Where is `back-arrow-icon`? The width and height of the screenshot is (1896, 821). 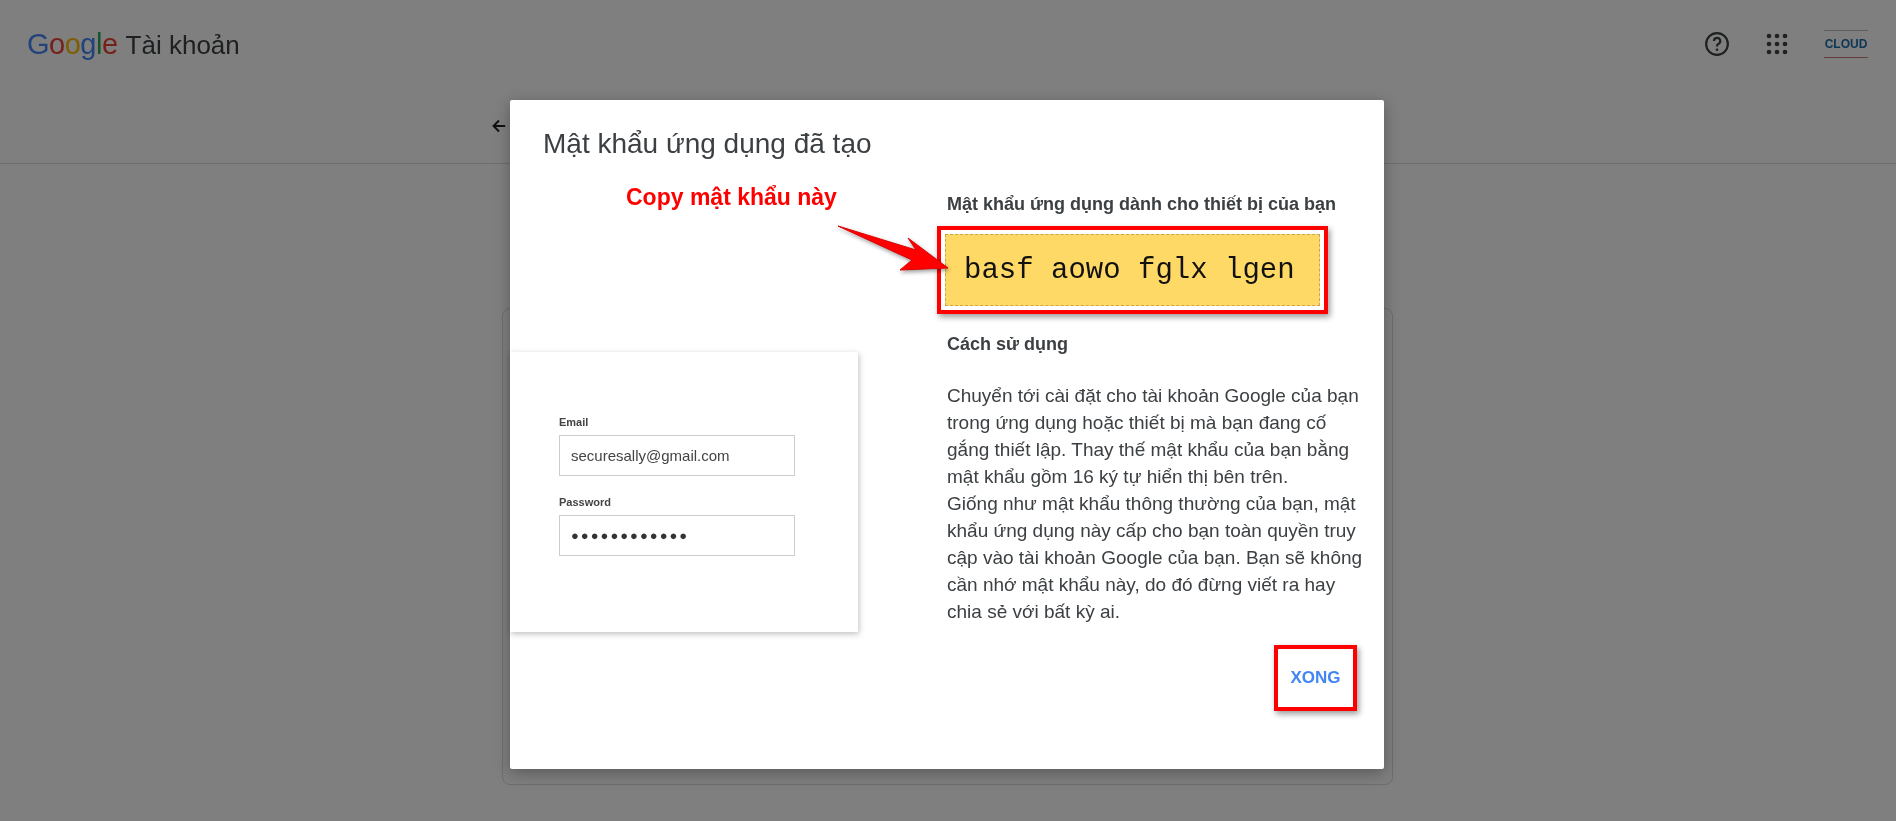 back-arrow-icon is located at coordinates (499, 125).